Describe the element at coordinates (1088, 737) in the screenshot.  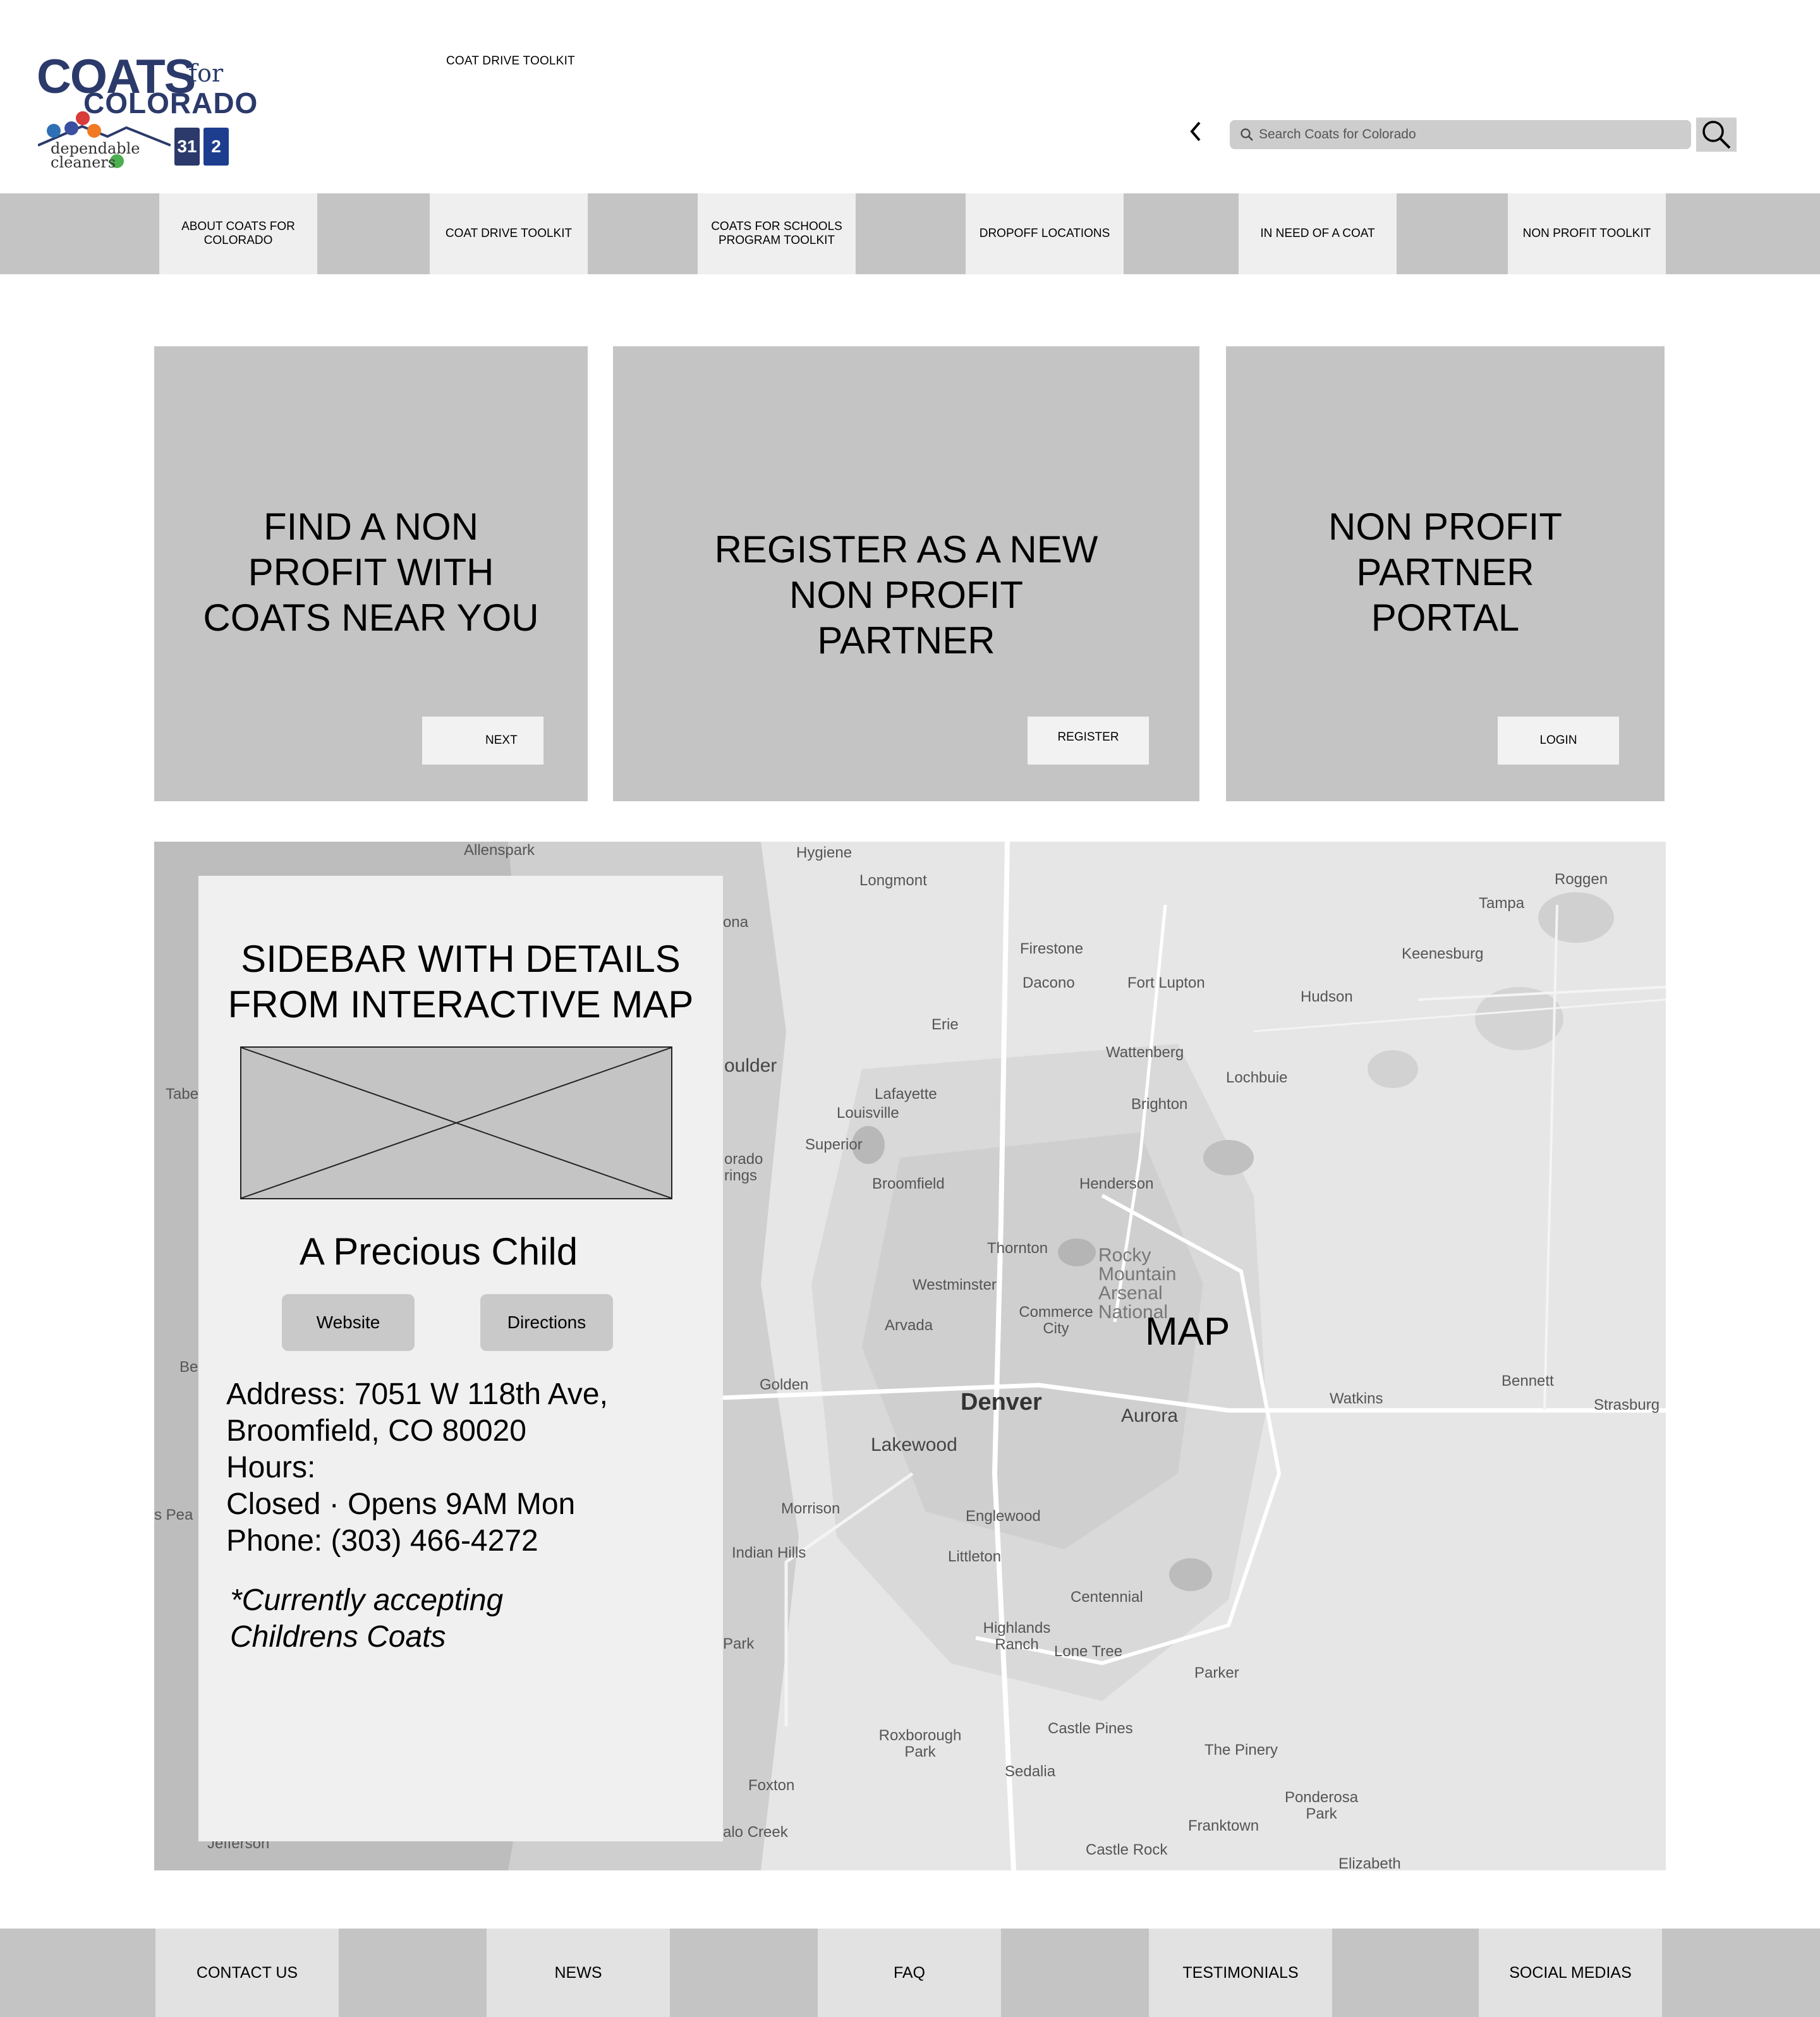
I see `button-label: REGISTER` at that location.